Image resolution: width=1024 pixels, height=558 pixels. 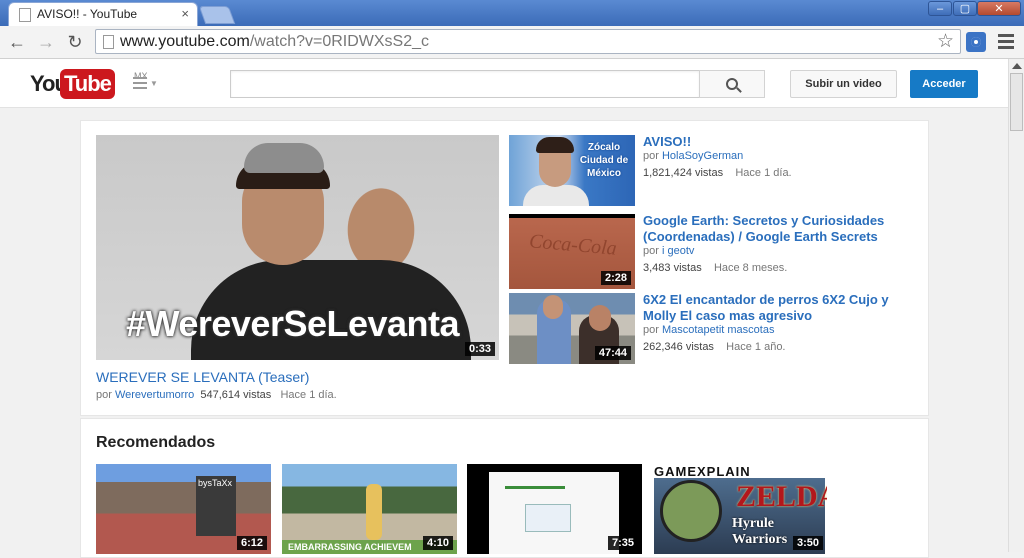 I want to click on view-count: 3,483 vistas, so click(x=672, y=268).